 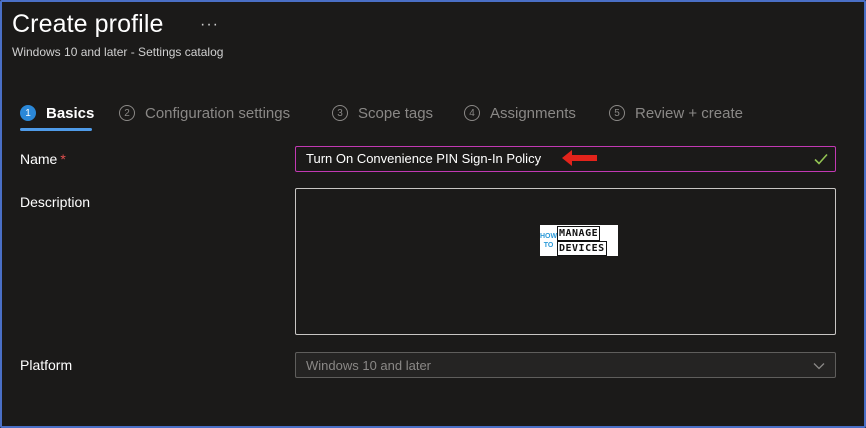 I want to click on page-subtitle: Windows 10 and later - Settings catalog, so click(x=118, y=52).